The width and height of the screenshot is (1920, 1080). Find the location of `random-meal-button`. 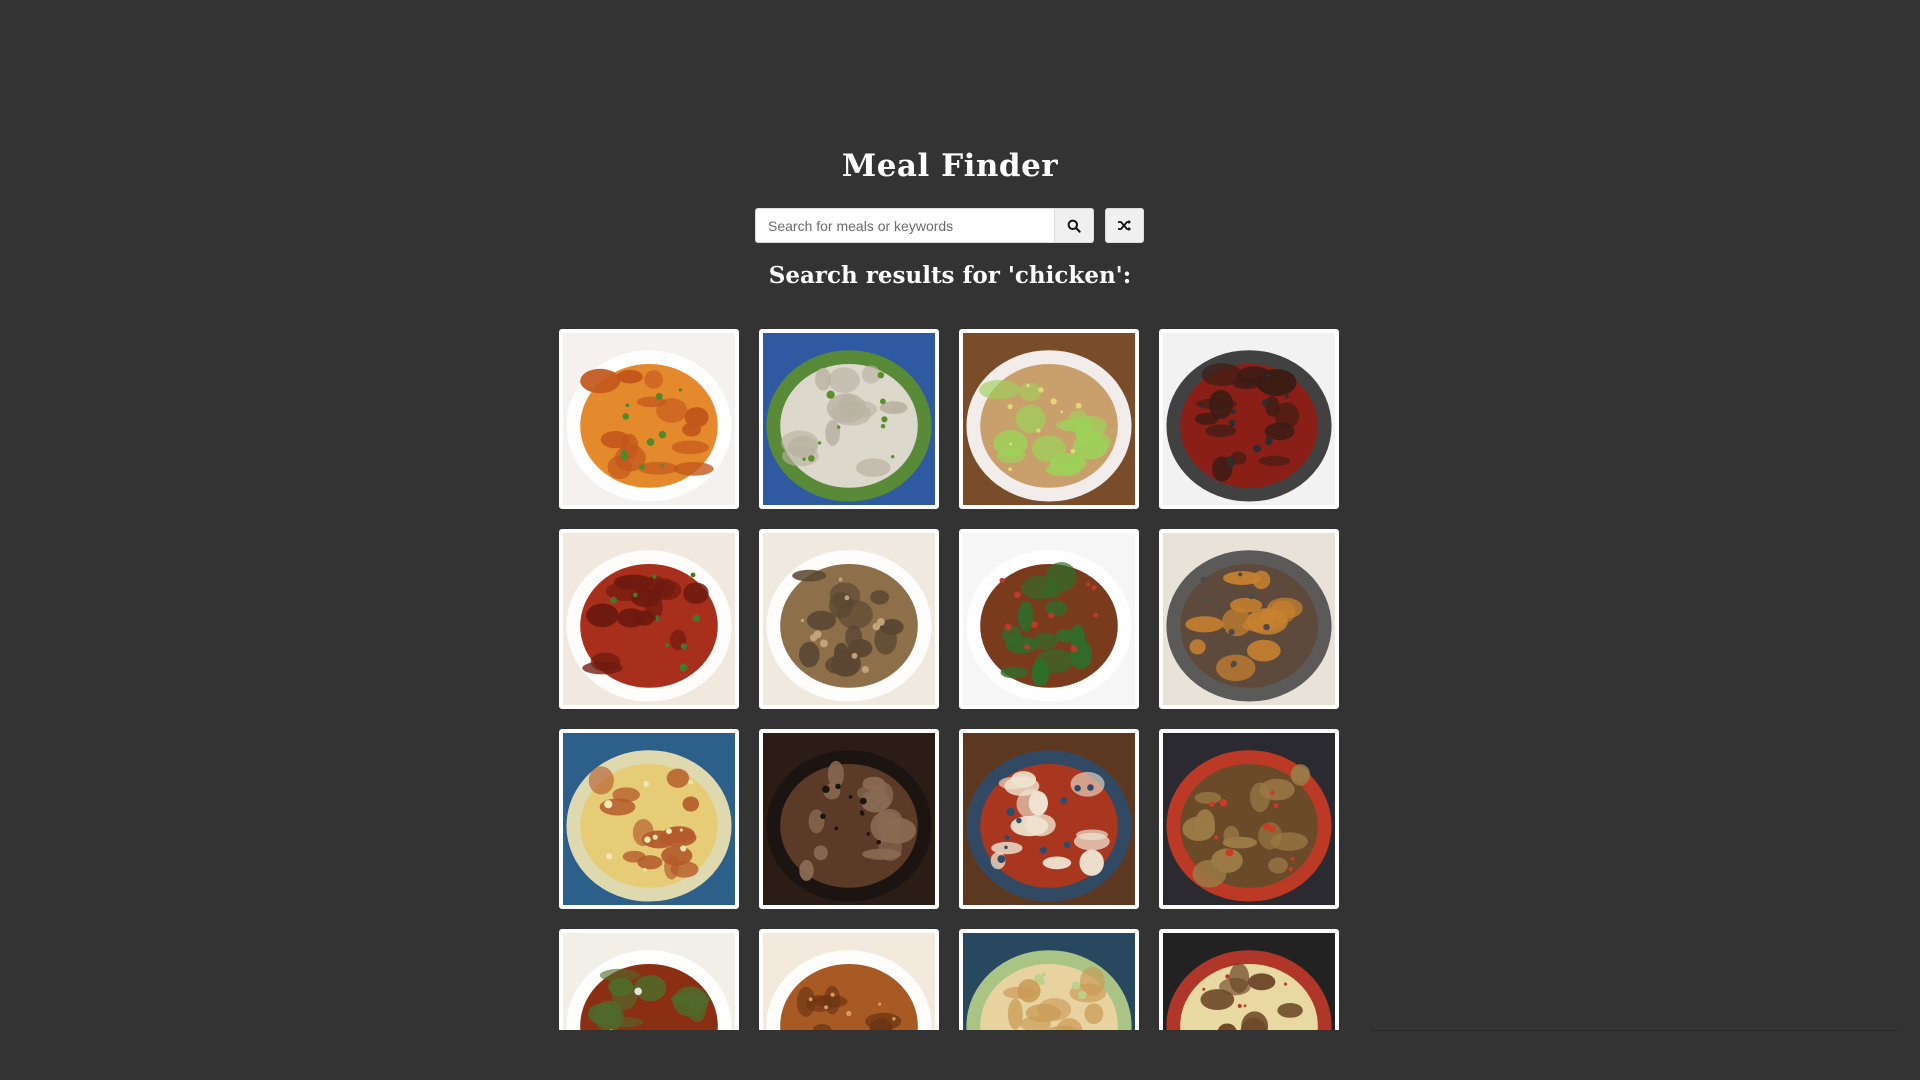

random-meal-button is located at coordinates (1124, 225).